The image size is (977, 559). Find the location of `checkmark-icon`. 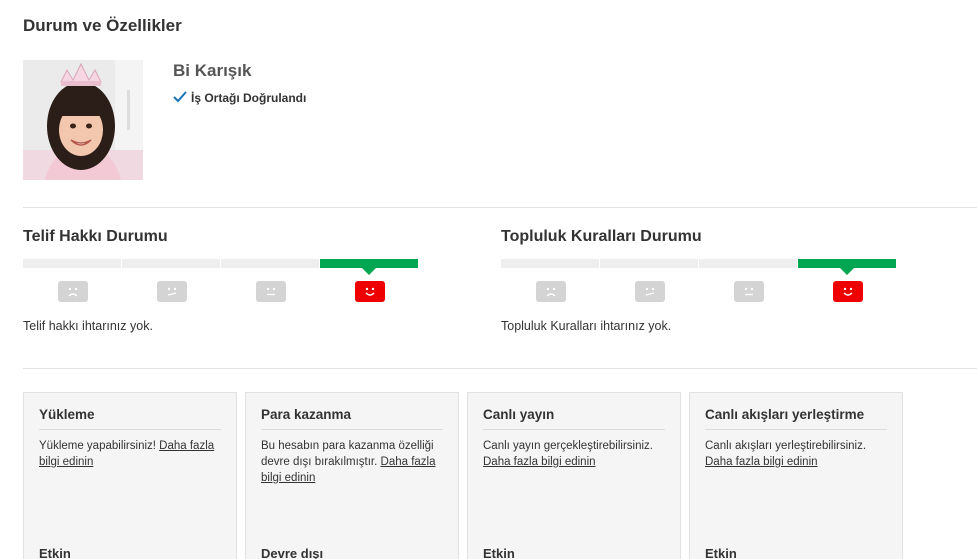

checkmark-icon is located at coordinates (180, 98).